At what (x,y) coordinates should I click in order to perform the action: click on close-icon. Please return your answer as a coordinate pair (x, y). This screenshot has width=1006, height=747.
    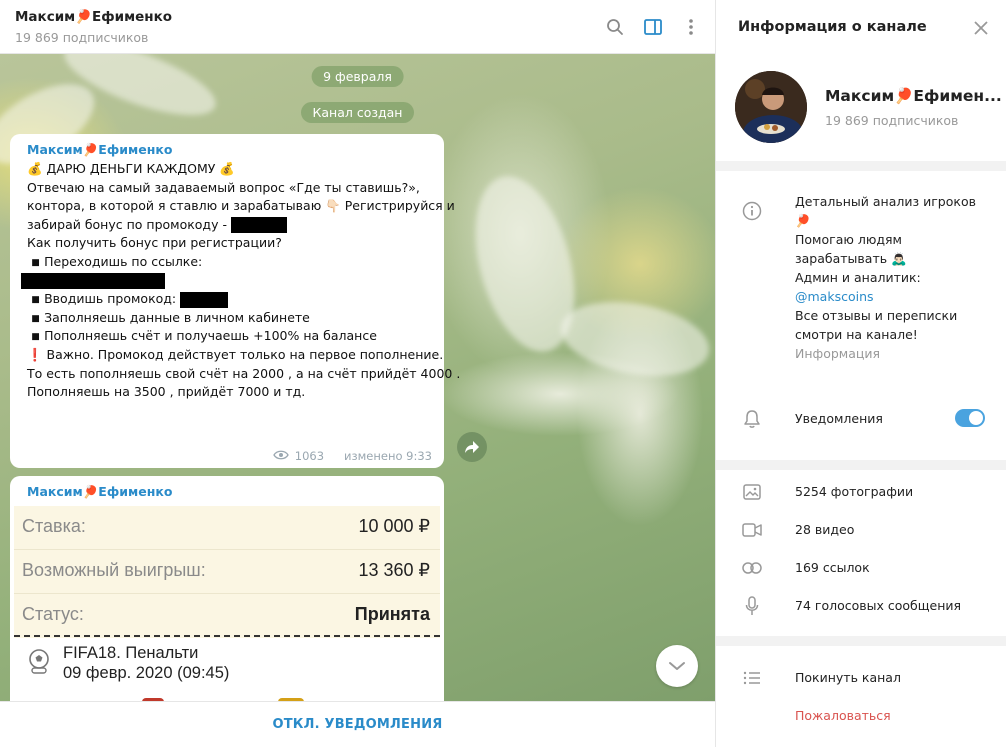
    Looking at the image, I should click on (981, 28).